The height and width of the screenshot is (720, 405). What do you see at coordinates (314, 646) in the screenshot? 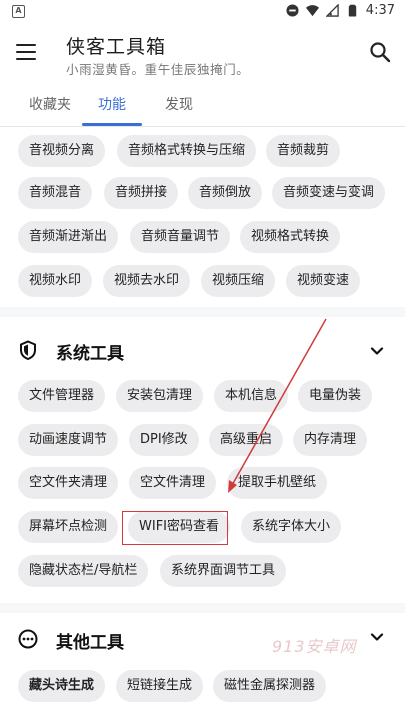
I see `watermark: 913安卓网` at bounding box center [314, 646].